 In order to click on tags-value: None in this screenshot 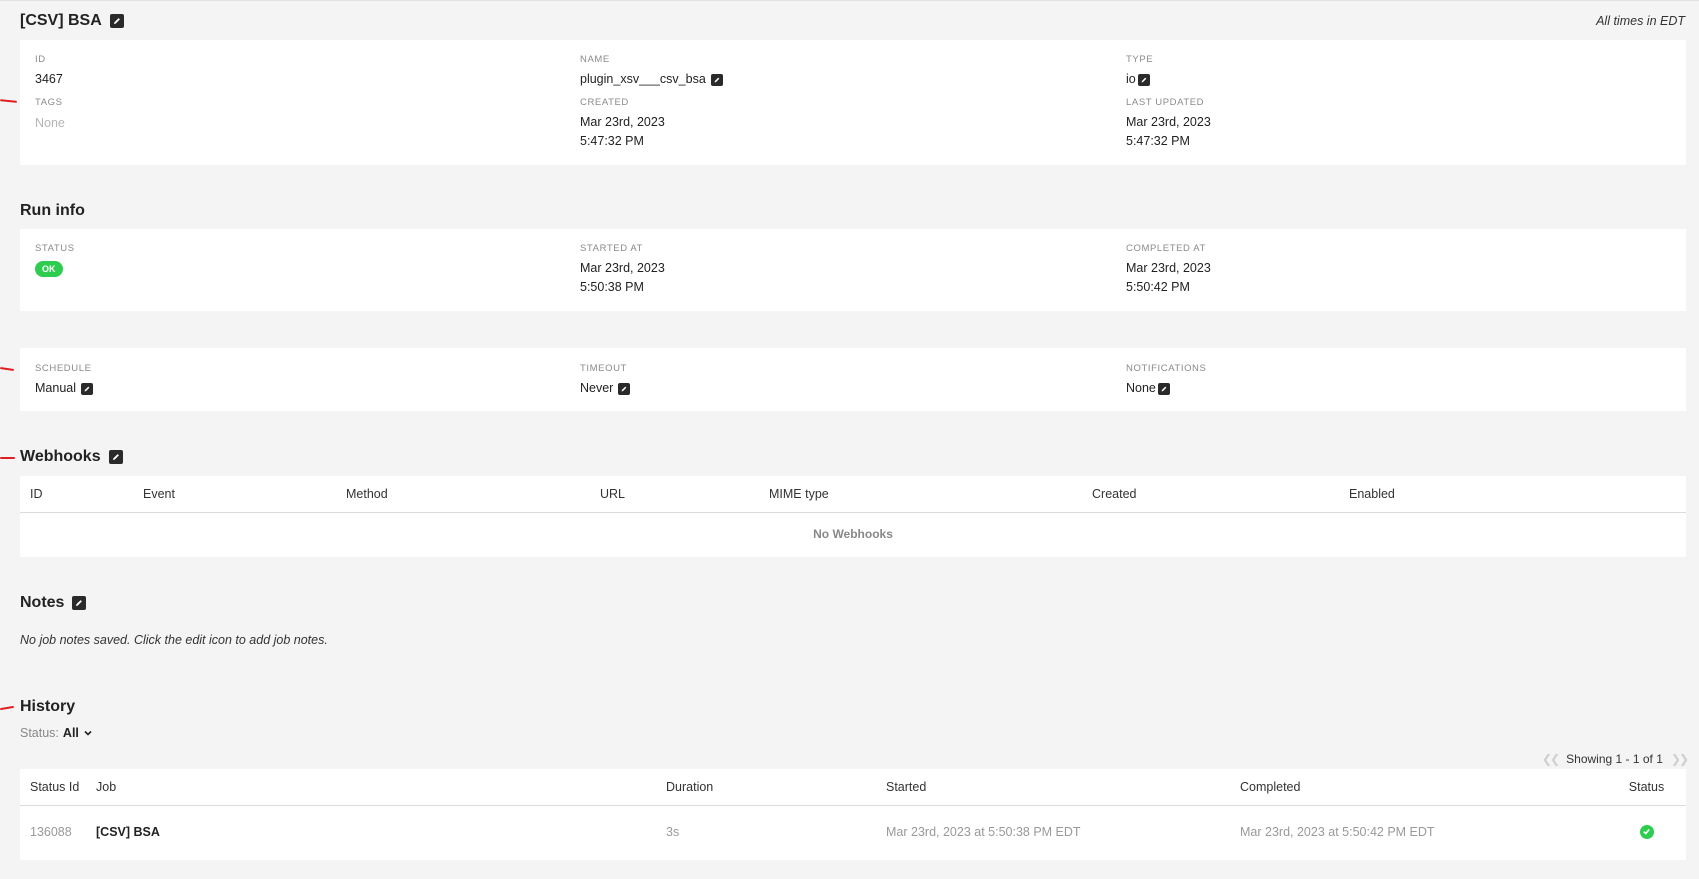, I will do `click(50, 123)`.